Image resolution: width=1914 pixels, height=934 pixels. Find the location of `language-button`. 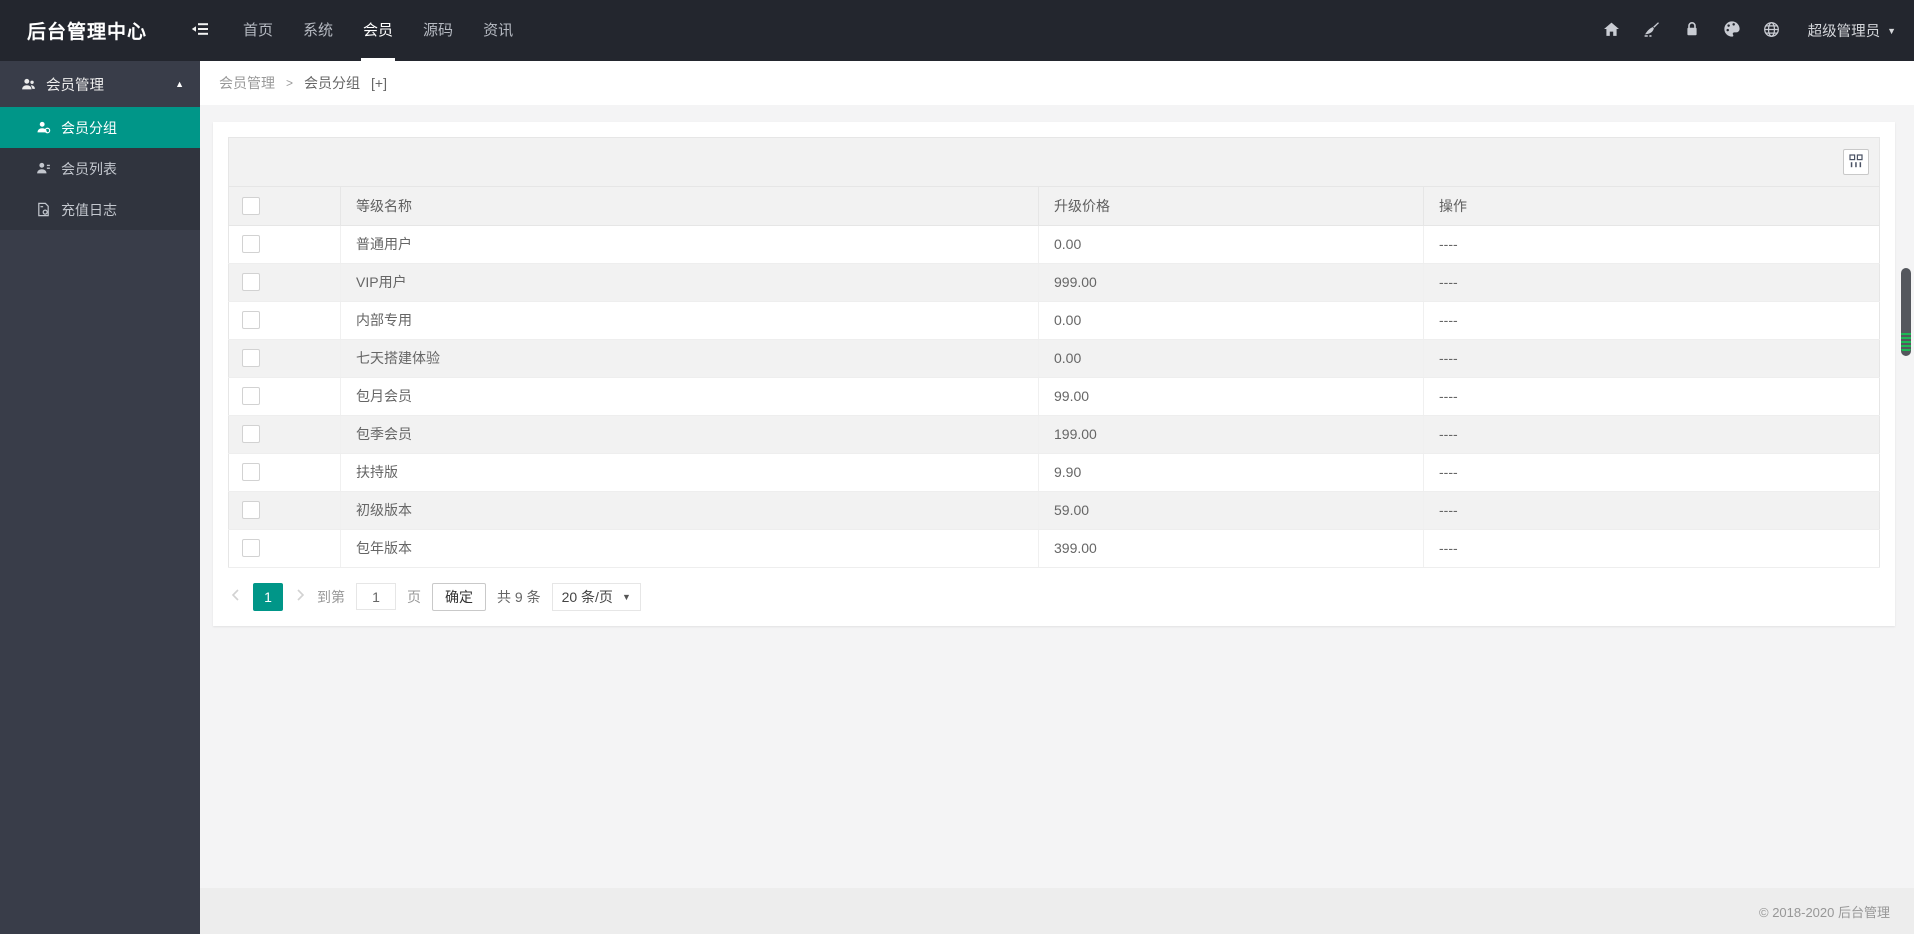

language-button is located at coordinates (1772, 31).